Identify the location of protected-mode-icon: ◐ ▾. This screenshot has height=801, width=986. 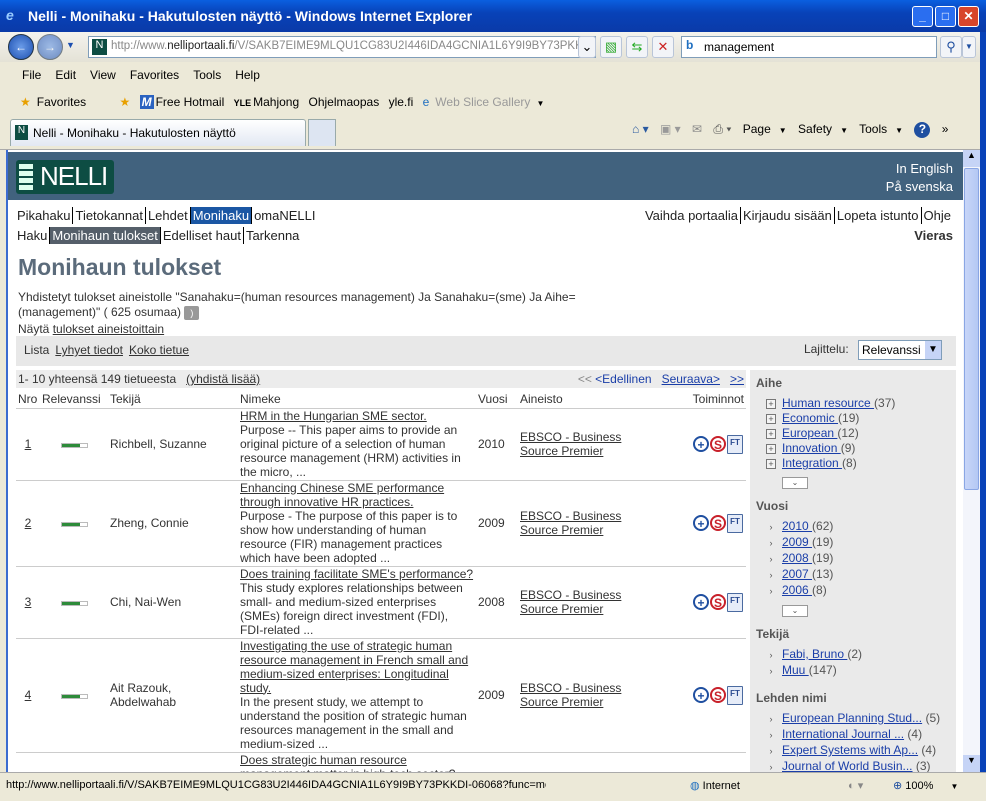
(855, 785).